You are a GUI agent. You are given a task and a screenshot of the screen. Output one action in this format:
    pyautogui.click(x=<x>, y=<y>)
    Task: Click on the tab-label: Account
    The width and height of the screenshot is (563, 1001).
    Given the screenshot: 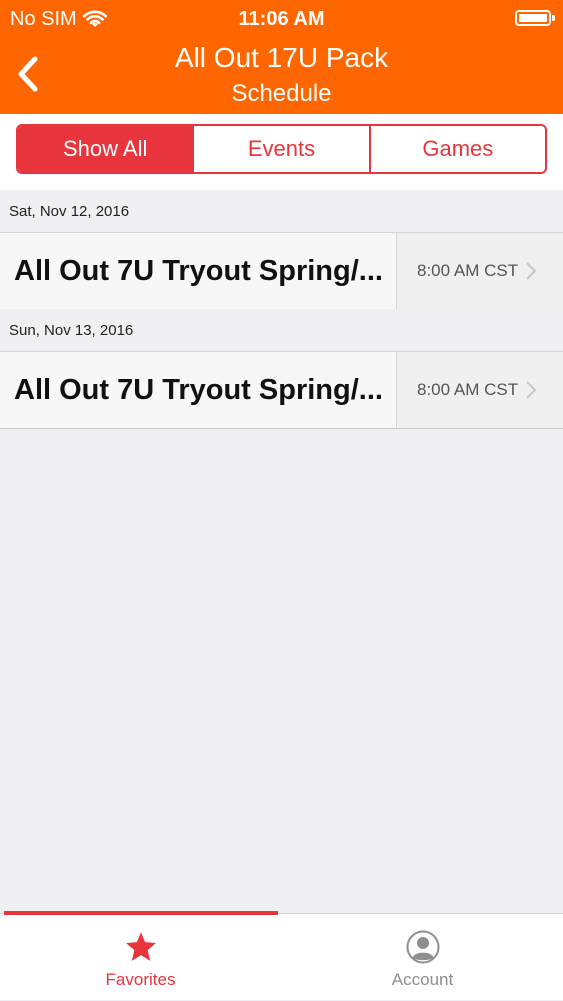 What is the action you would take?
    pyautogui.click(x=422, y=979)
    